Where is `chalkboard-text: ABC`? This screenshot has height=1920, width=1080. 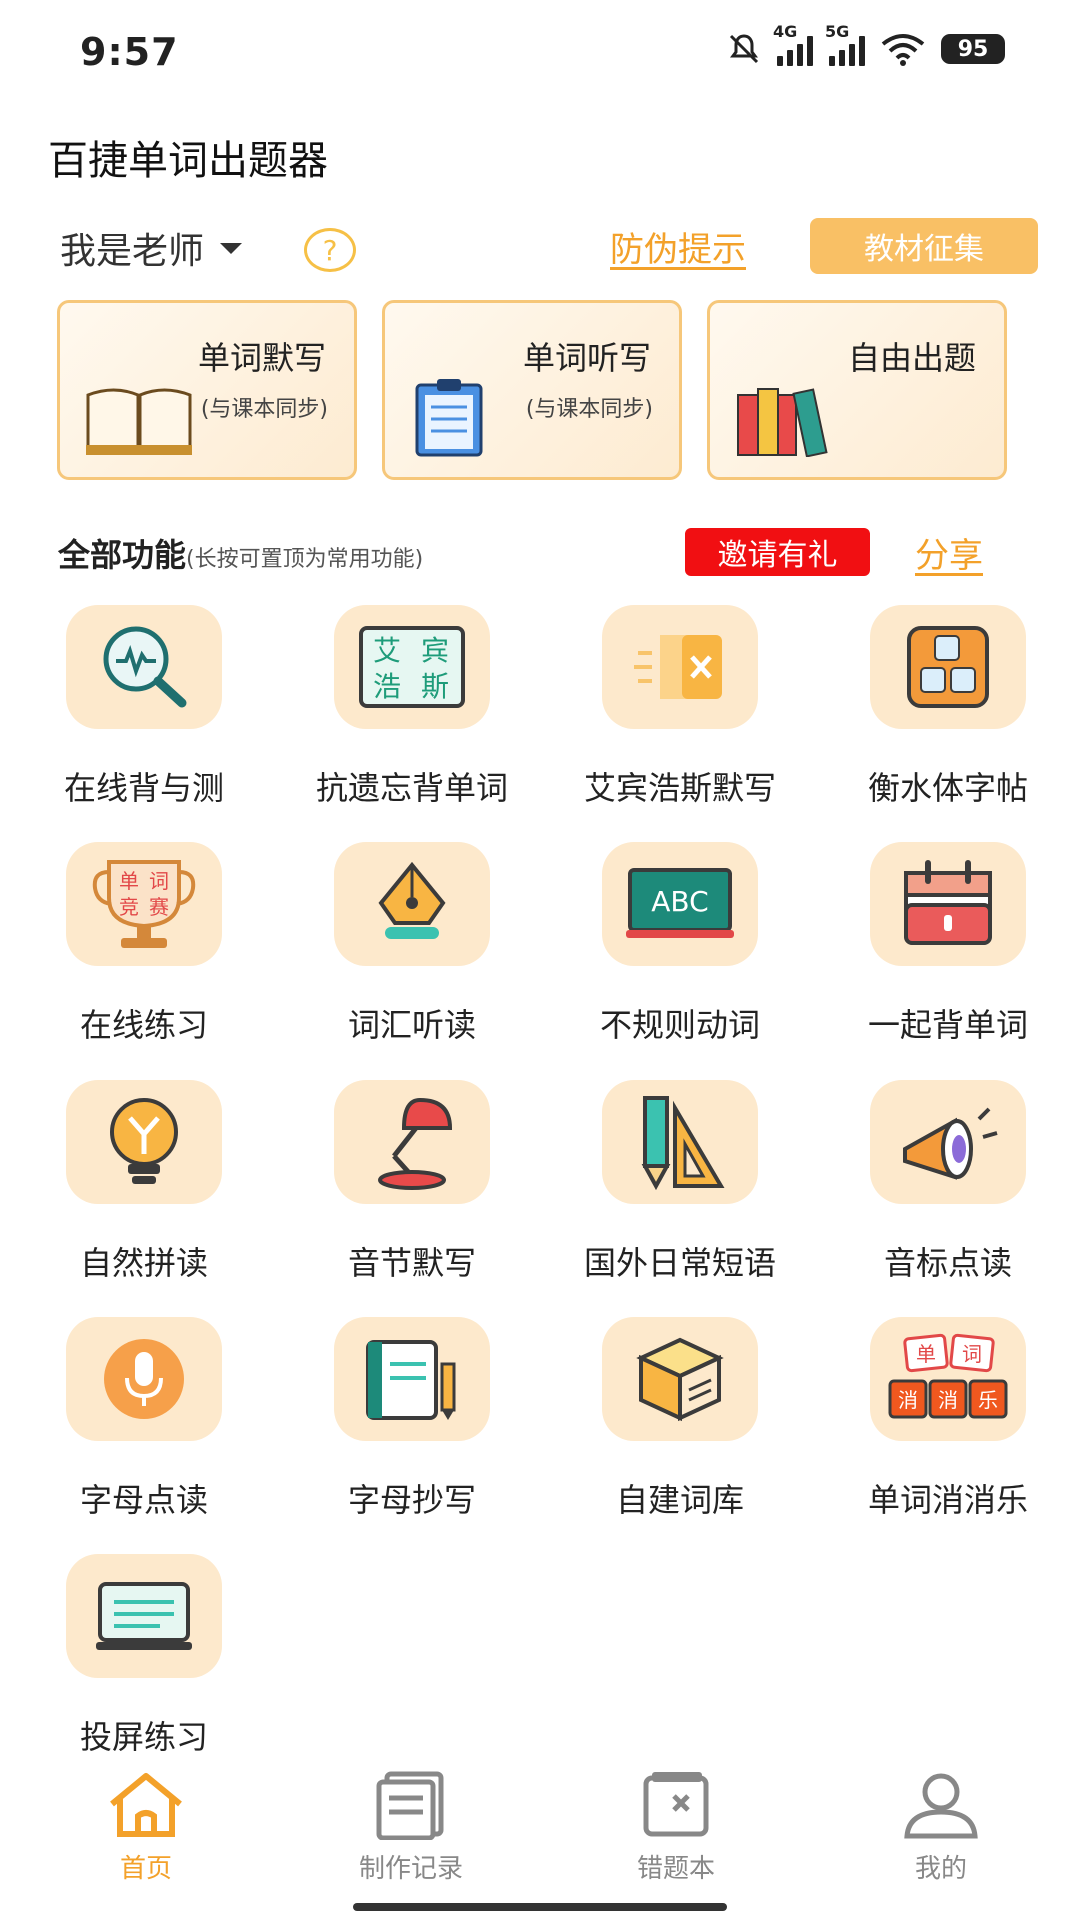
chalkboard-text: ABC is located at coordinates (679, 901).